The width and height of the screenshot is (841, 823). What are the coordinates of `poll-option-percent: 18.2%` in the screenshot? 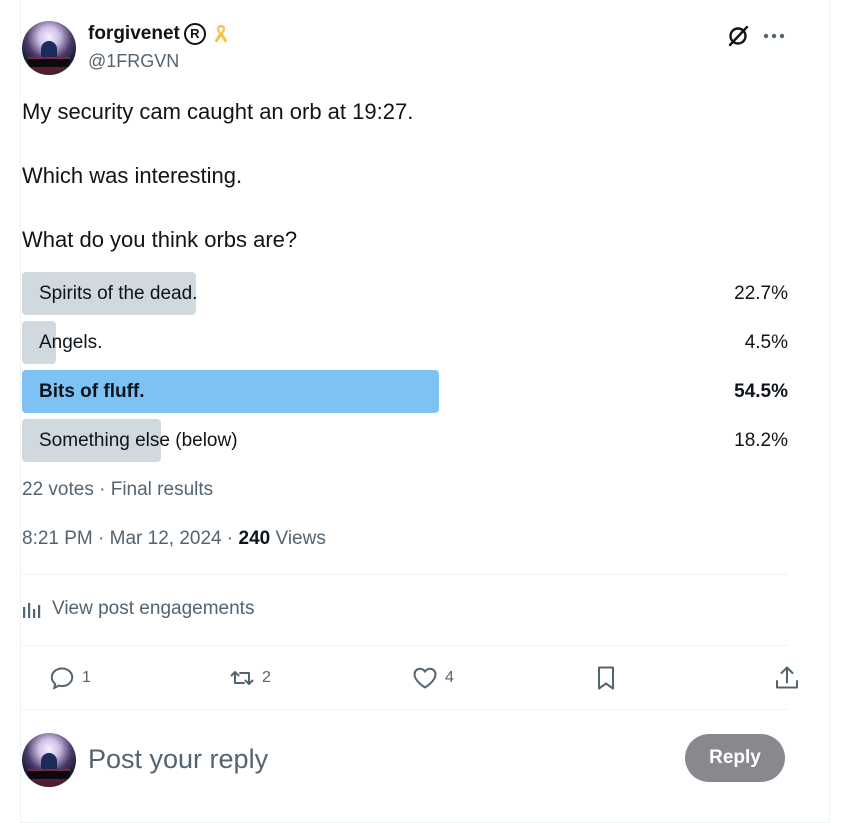 It's located at (761, 440).